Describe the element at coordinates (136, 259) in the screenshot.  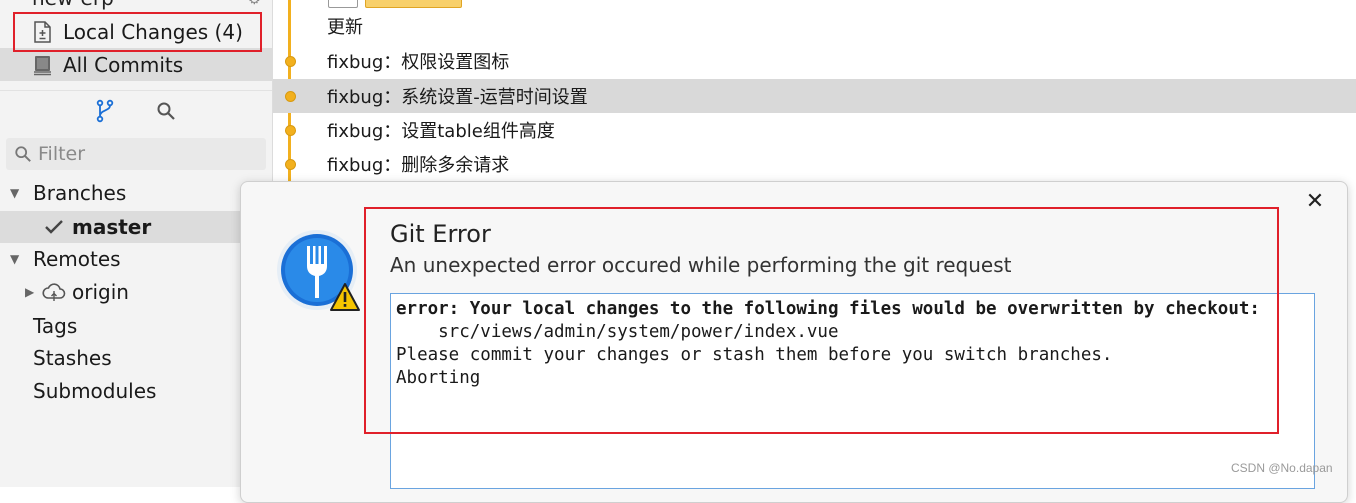
I see `remotes-header: ▼ Remotes` at that location.